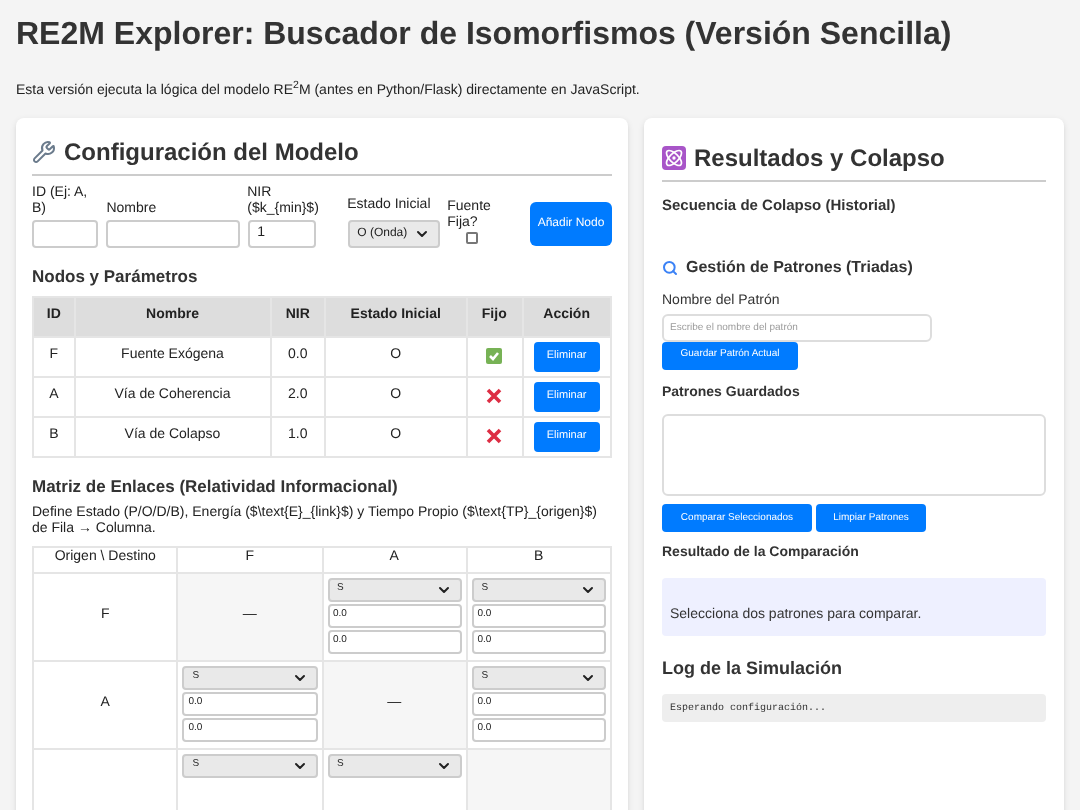 The image size is (1080, 810). Describe the element at coordinates (472, 238) in the screenshot. I see `fixed-checkbox` at that location.